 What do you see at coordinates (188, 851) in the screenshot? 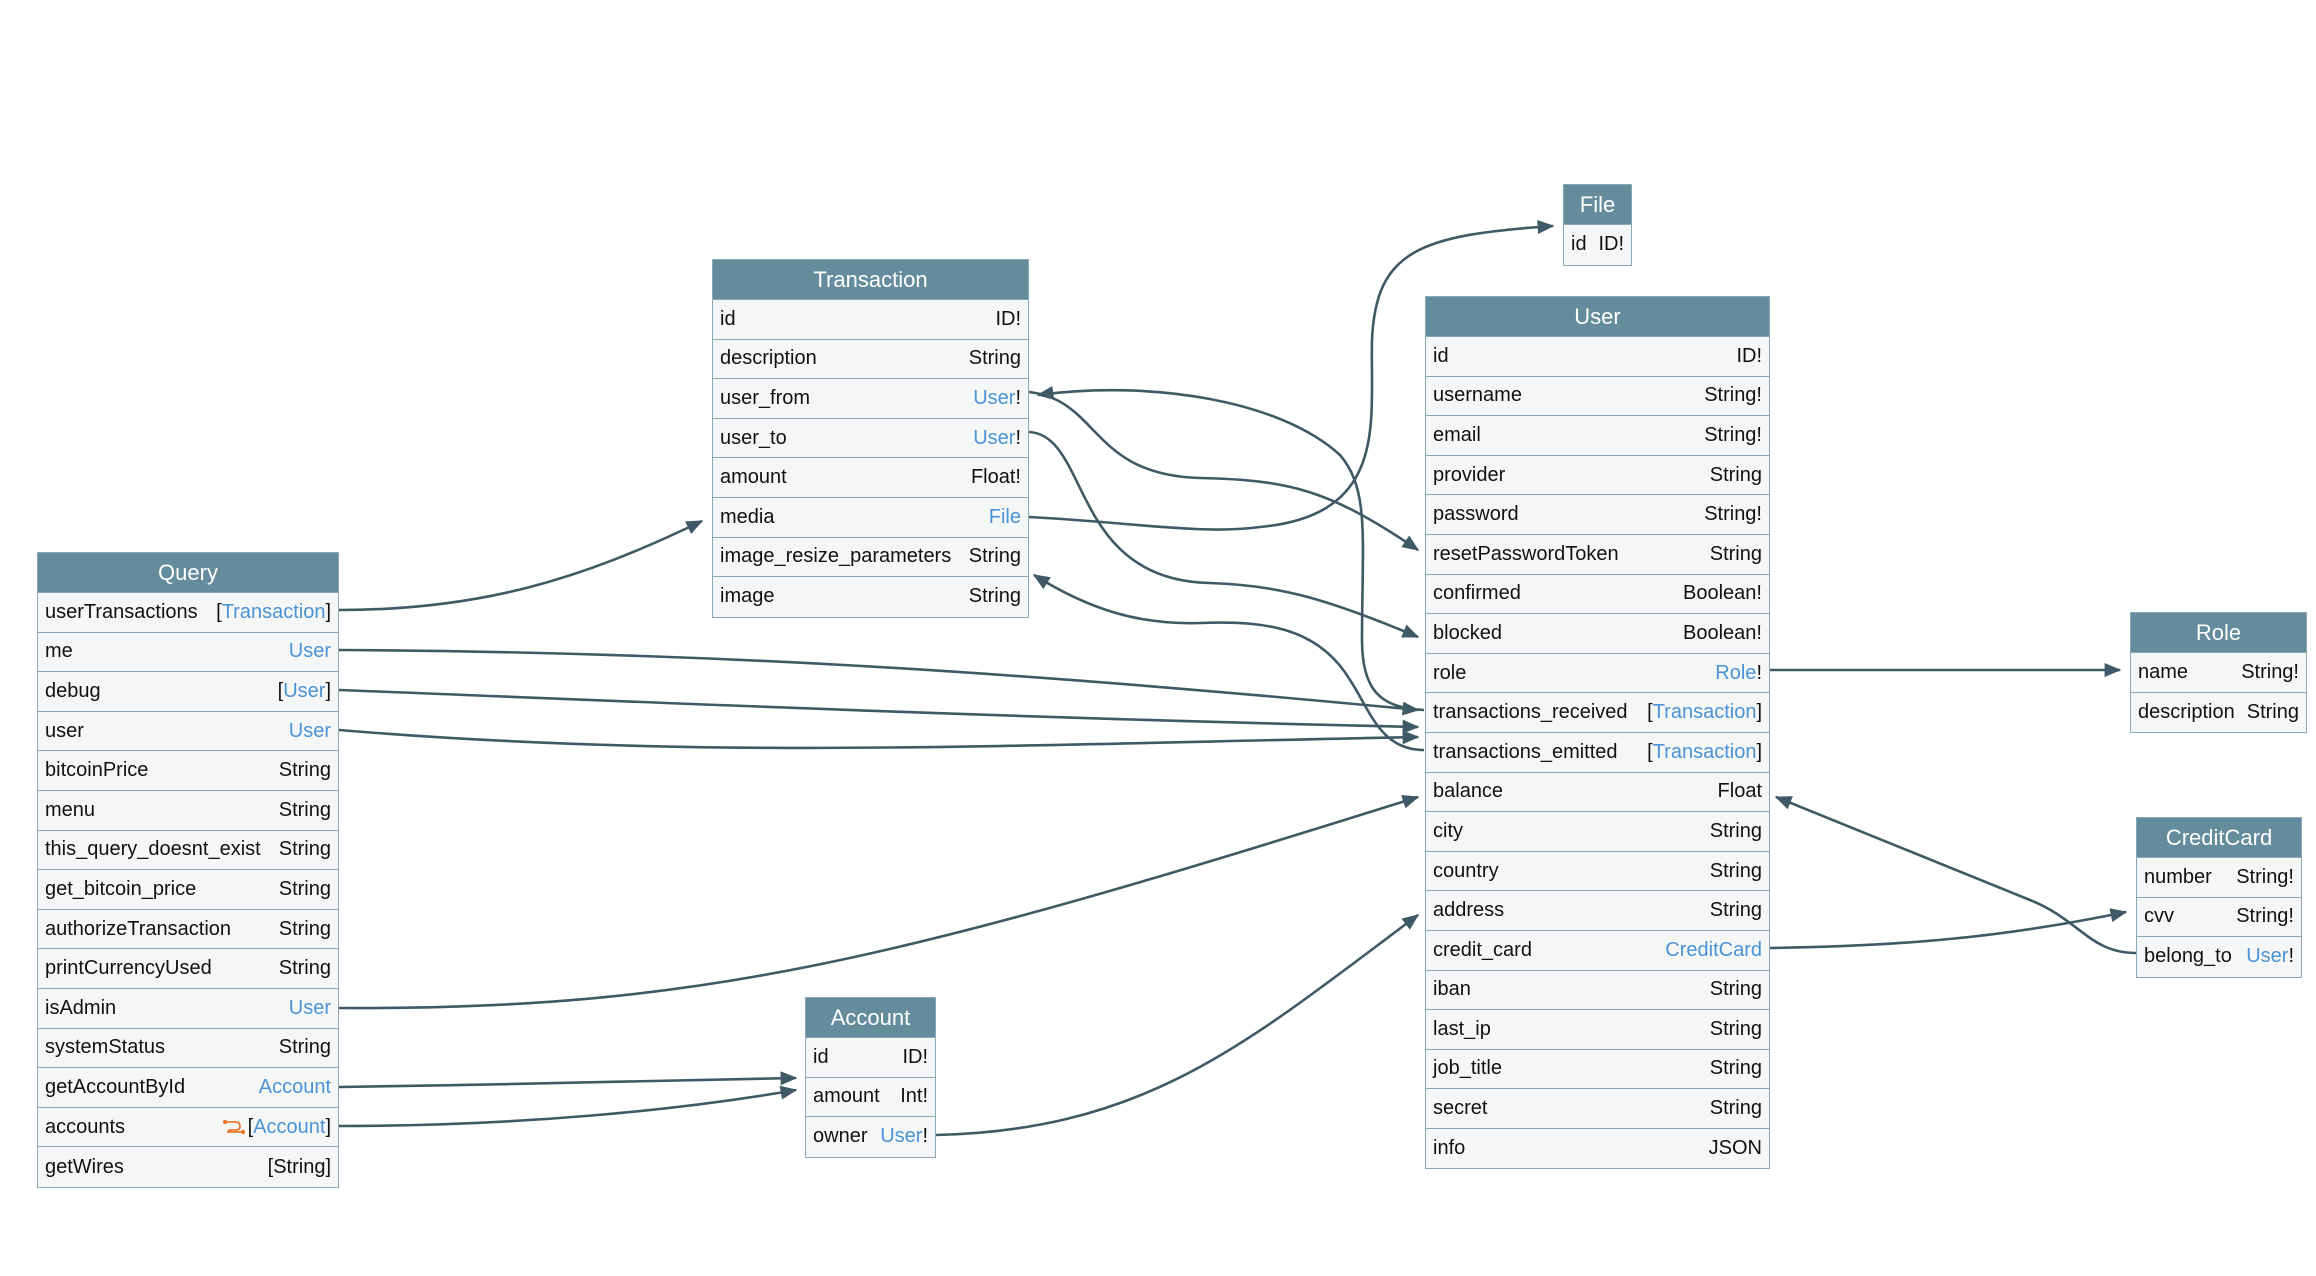
I see `field-row-this-query-doesnt-exist: this_query_doesnt_exist String` at bounding box center [188, 851].